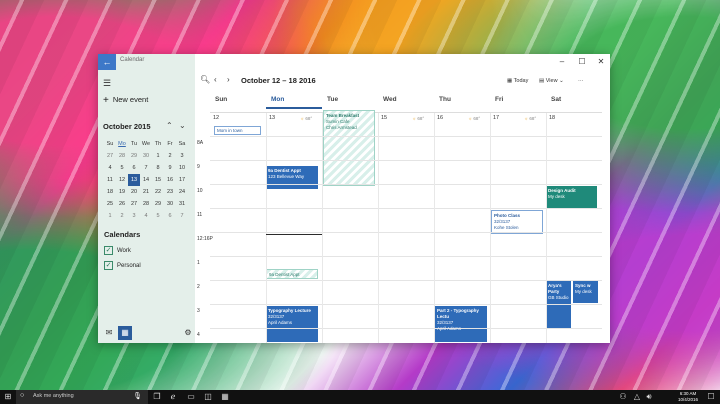  I want to click on more-options-icon: ···, so click(581, 81).